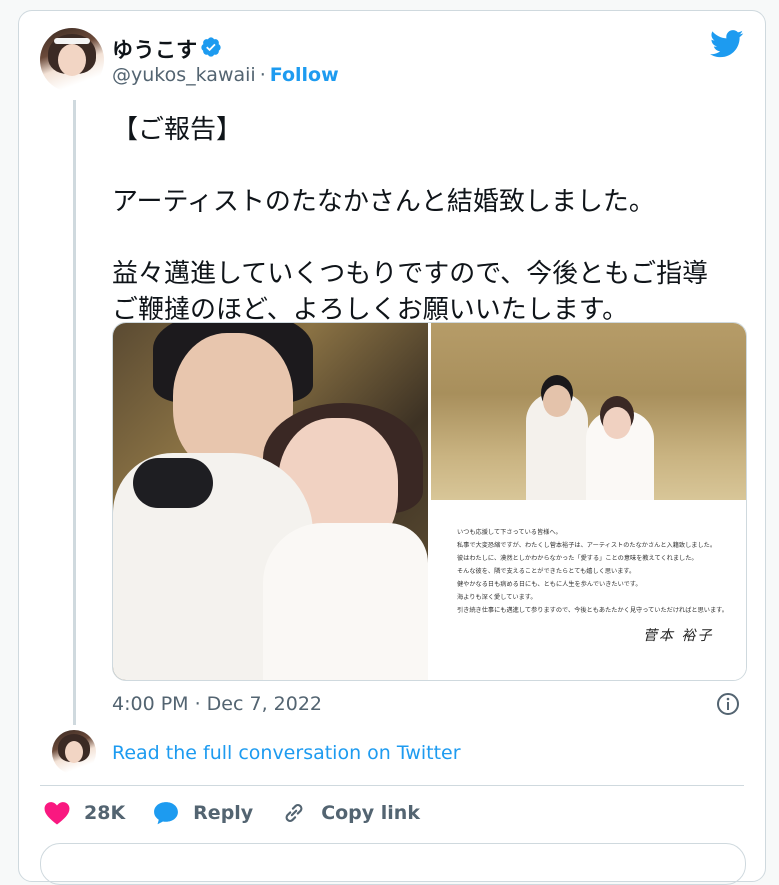  Describe the element at coordinates (392, 785) in the screenshot. I see `divider` at that location.